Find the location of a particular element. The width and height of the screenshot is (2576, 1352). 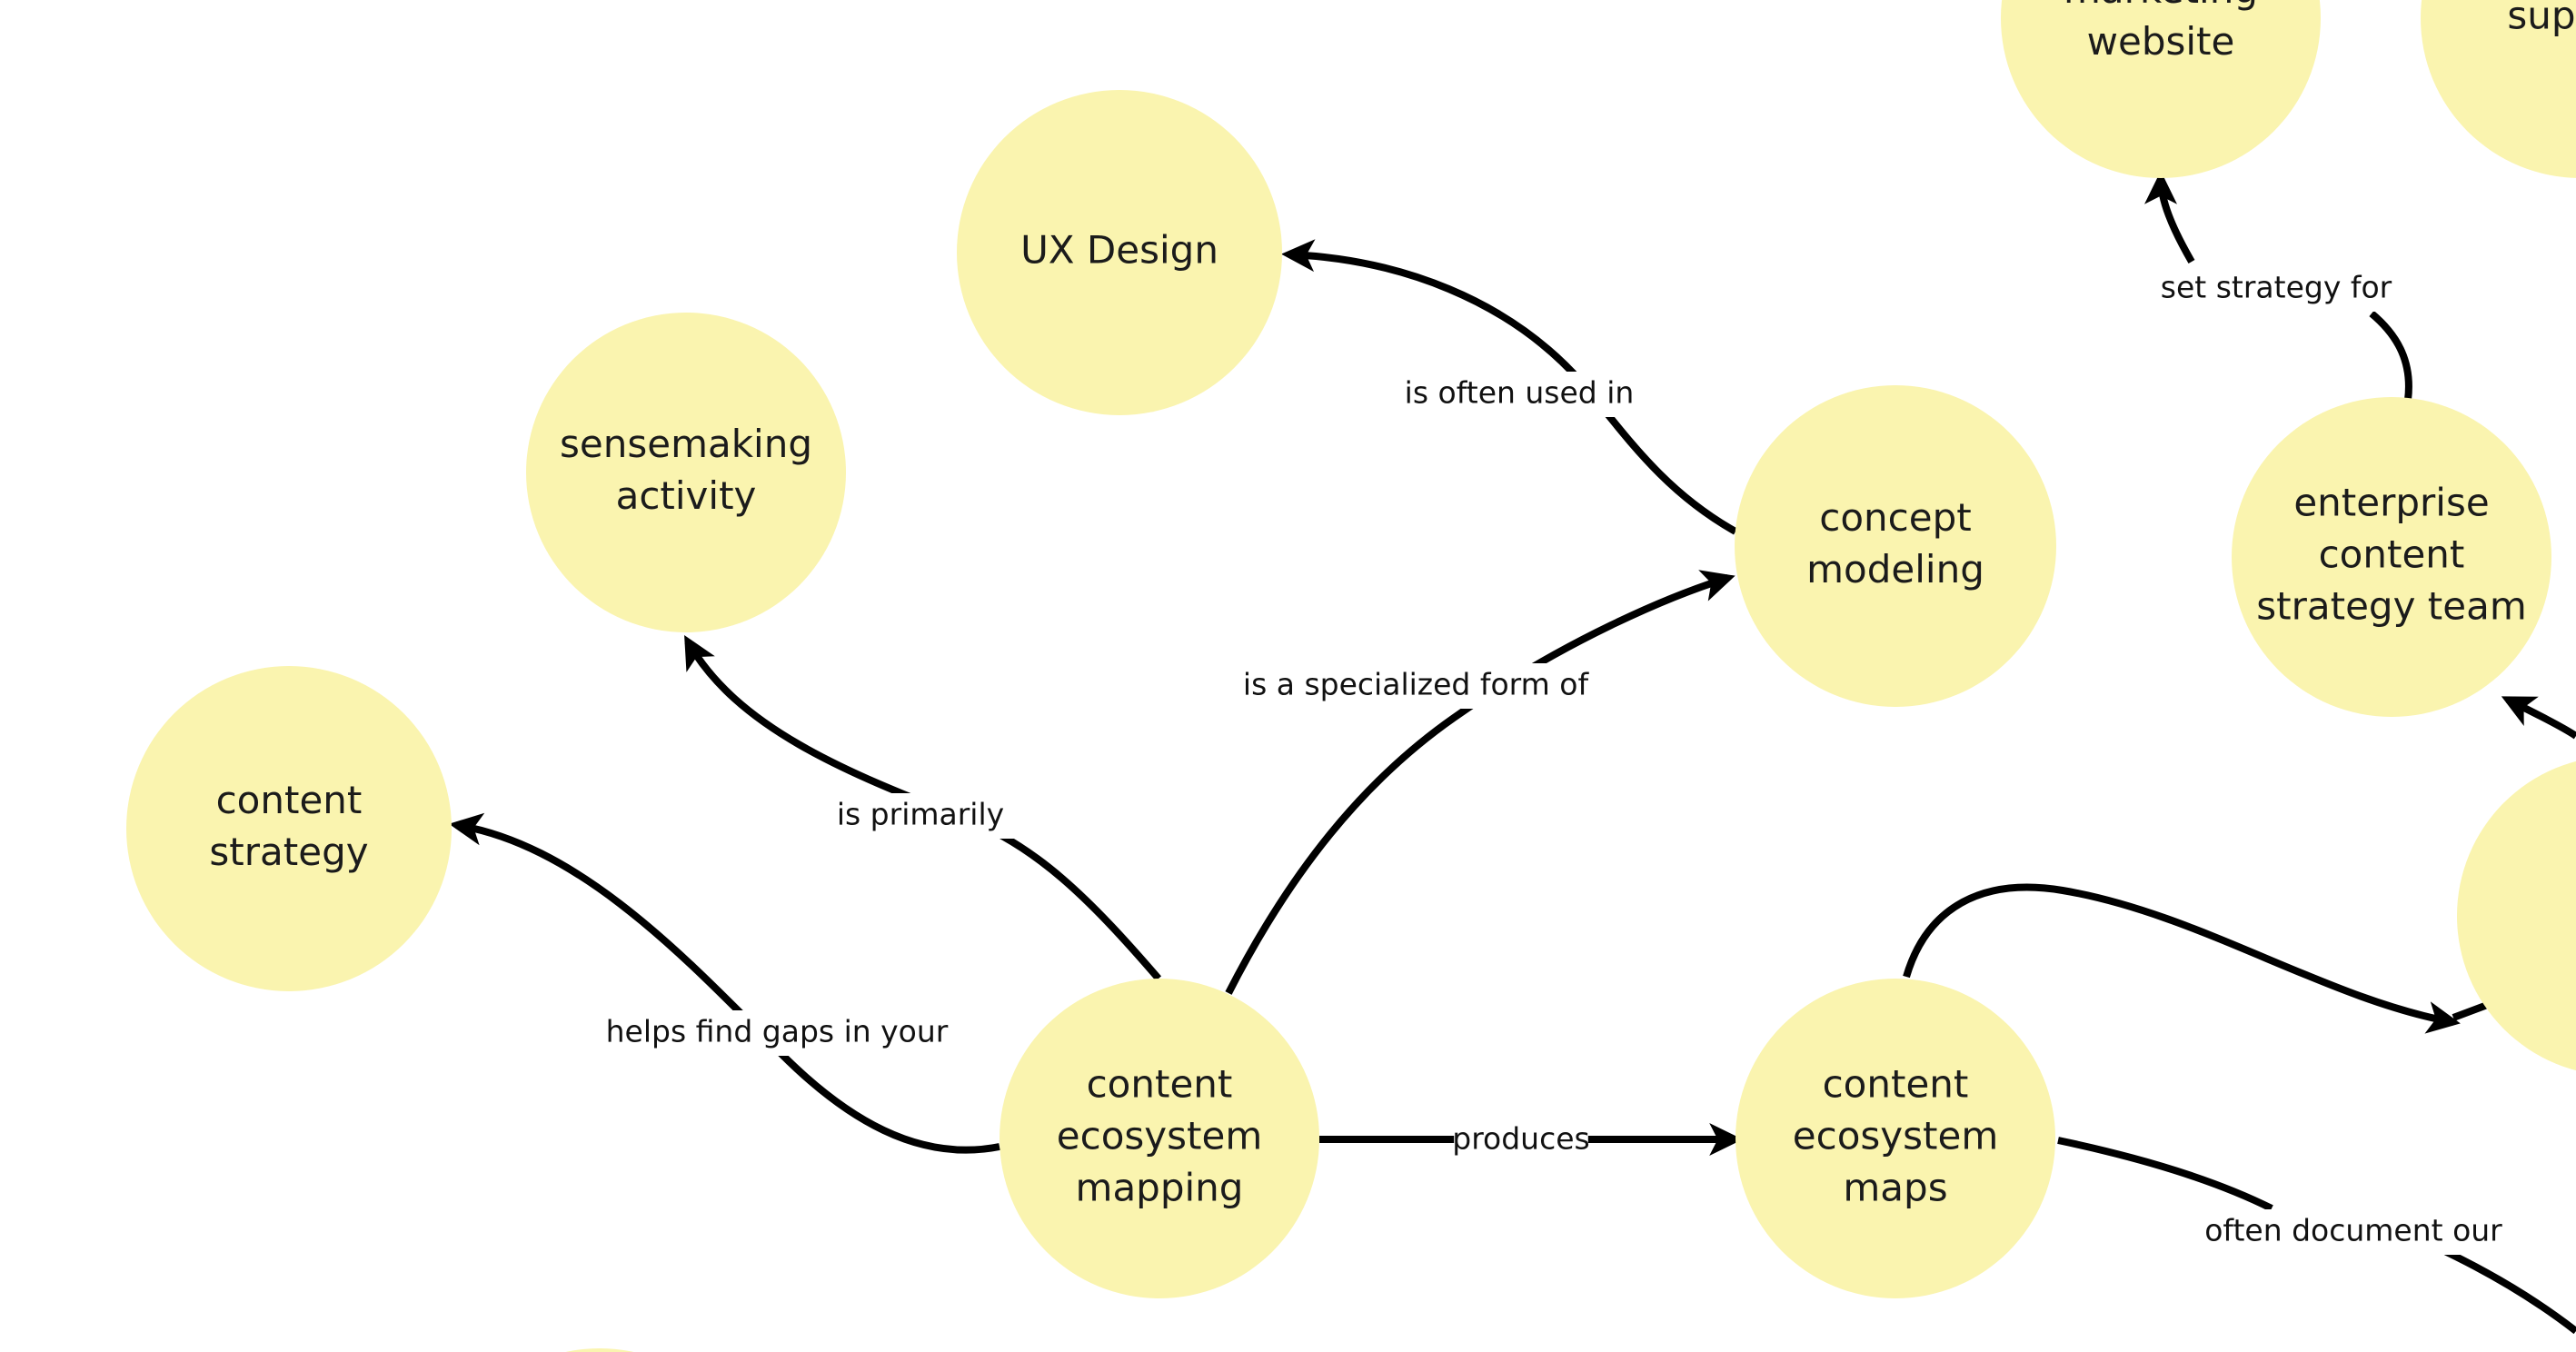

node-label-line: enterprise is located at coordinates (2391, 503).